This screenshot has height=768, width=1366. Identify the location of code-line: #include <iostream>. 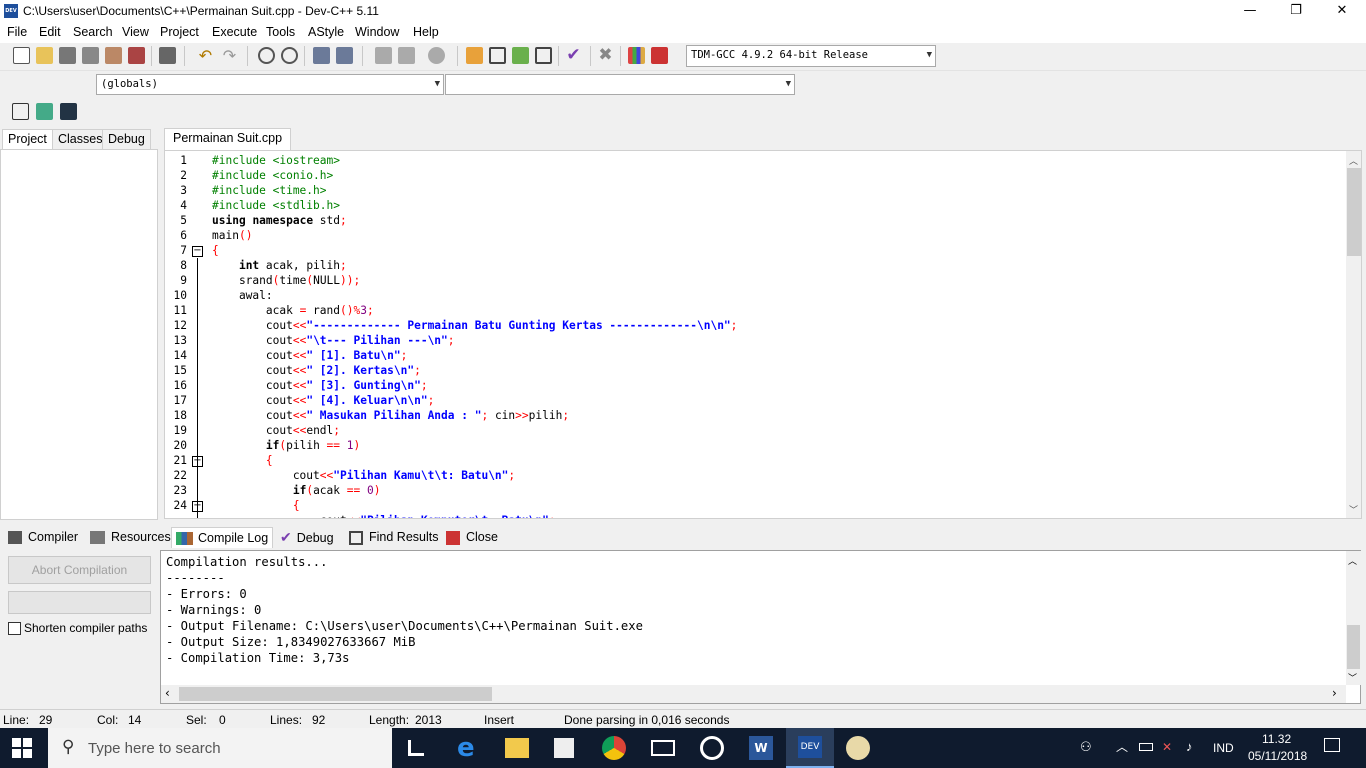
(276, 160).